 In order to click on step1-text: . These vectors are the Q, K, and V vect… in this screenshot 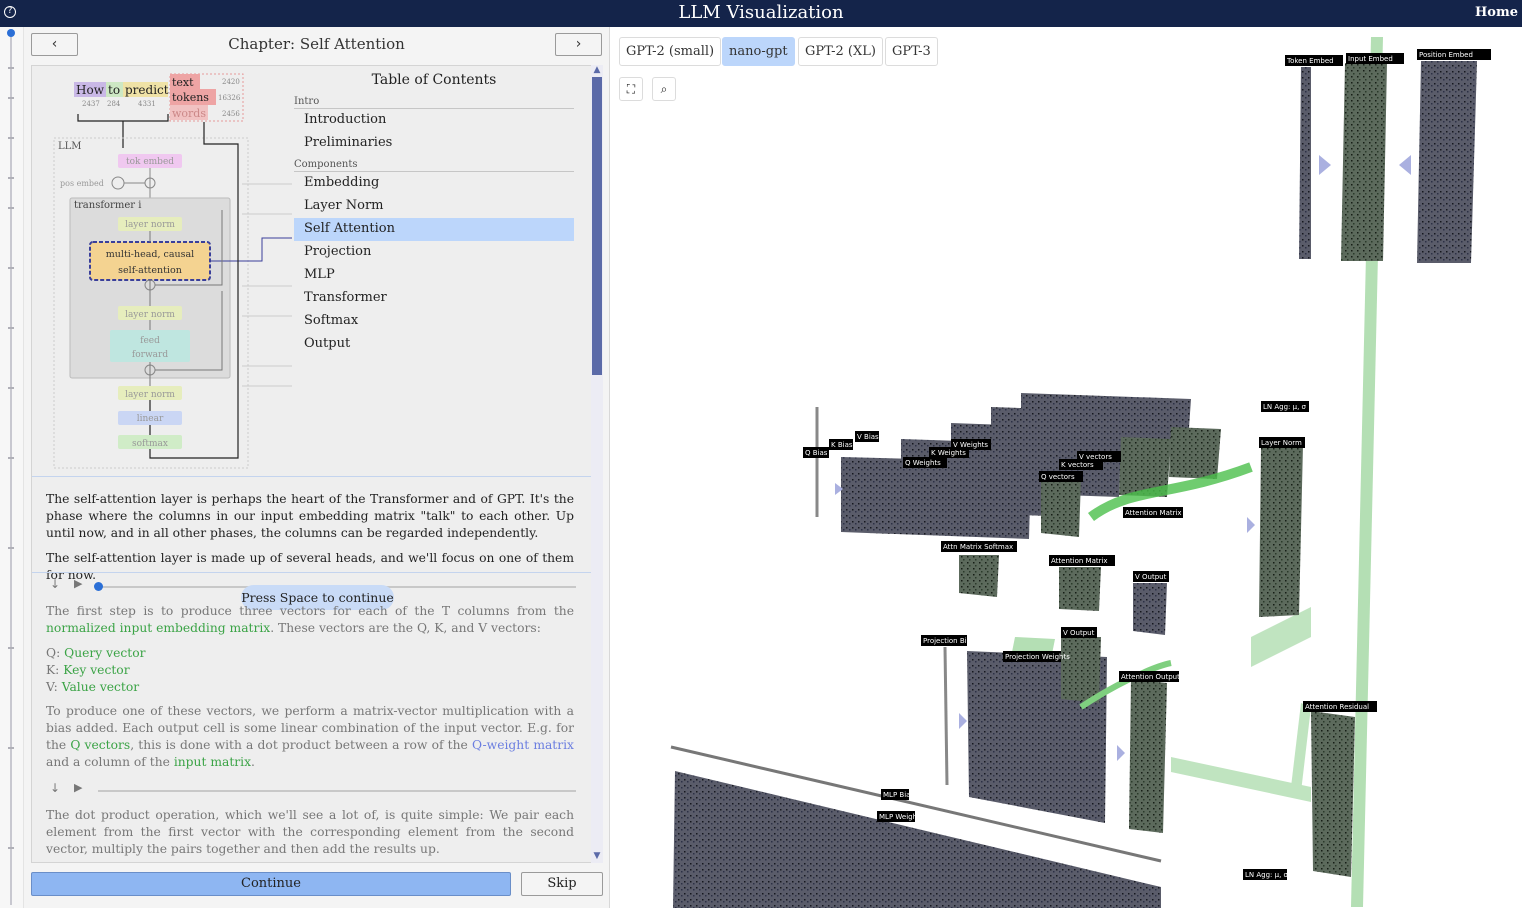, I will do `click(405, 628)`.